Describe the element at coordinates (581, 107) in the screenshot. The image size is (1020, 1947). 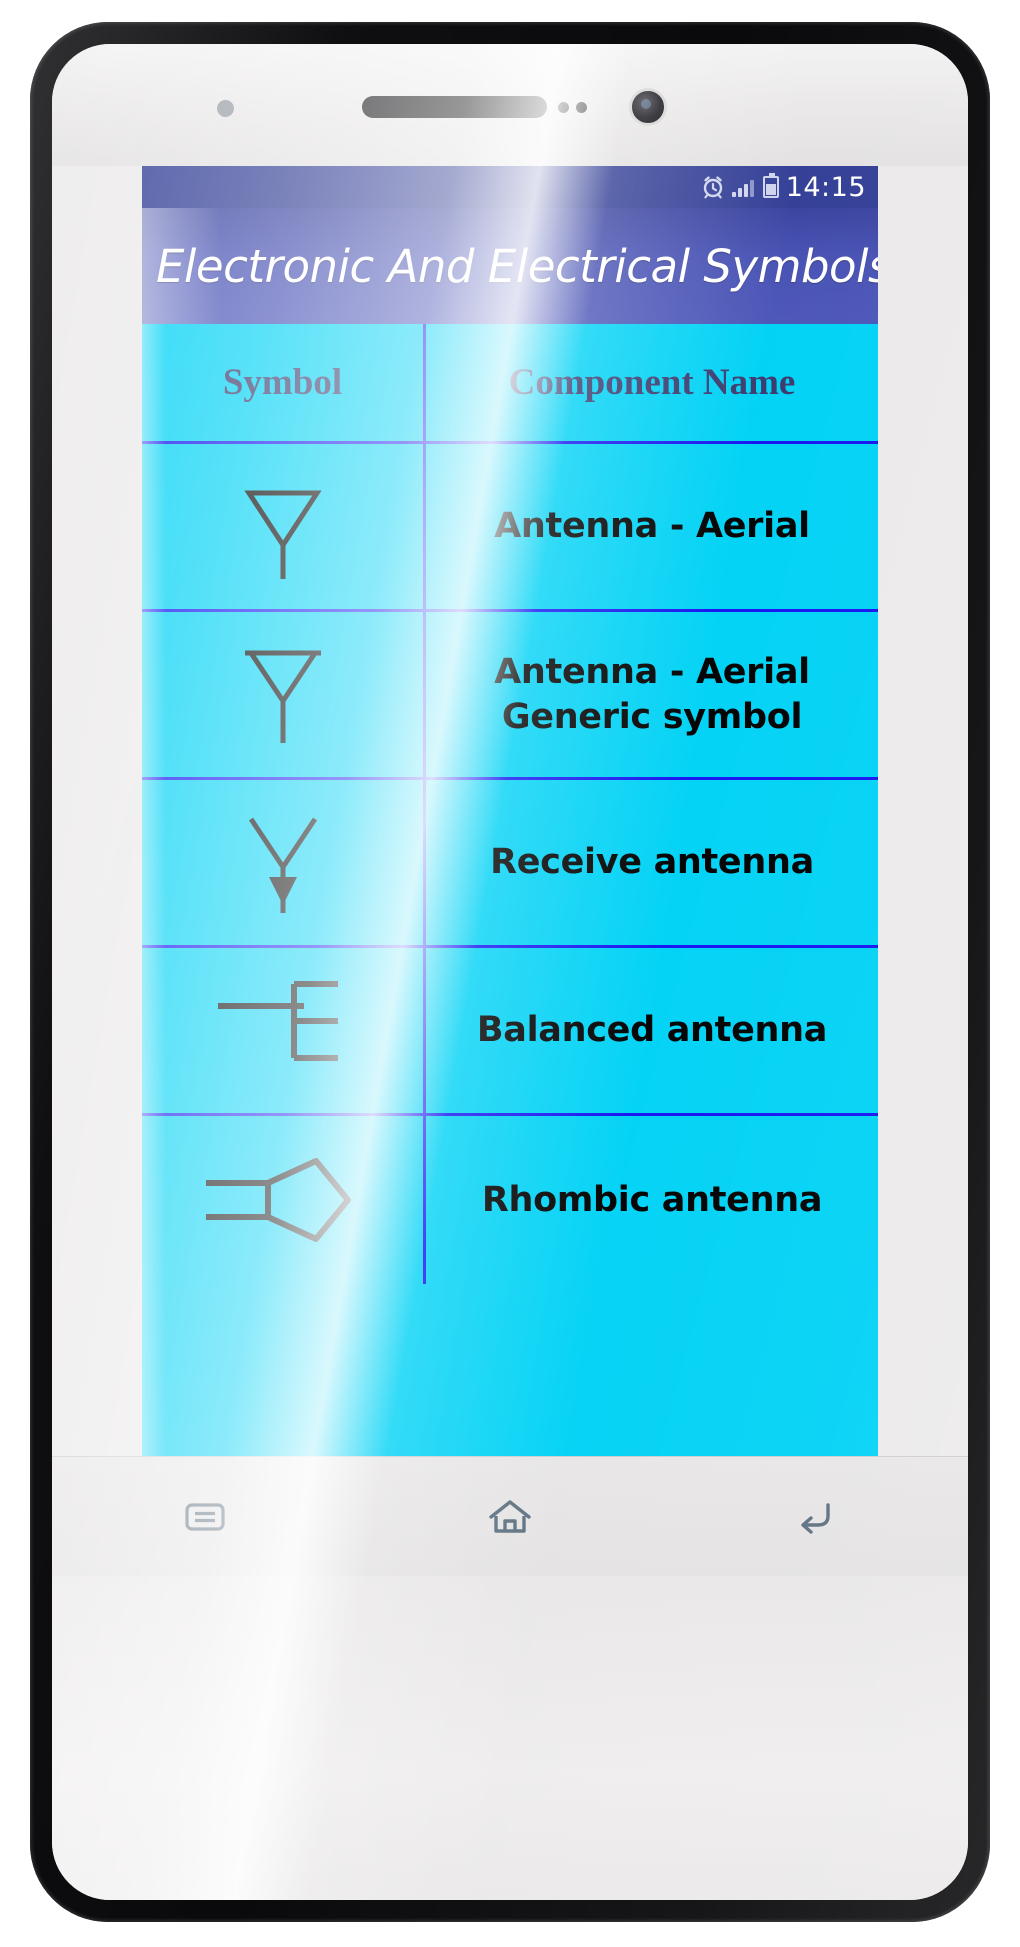
I see `sensor-dot-b-icon` at that location.